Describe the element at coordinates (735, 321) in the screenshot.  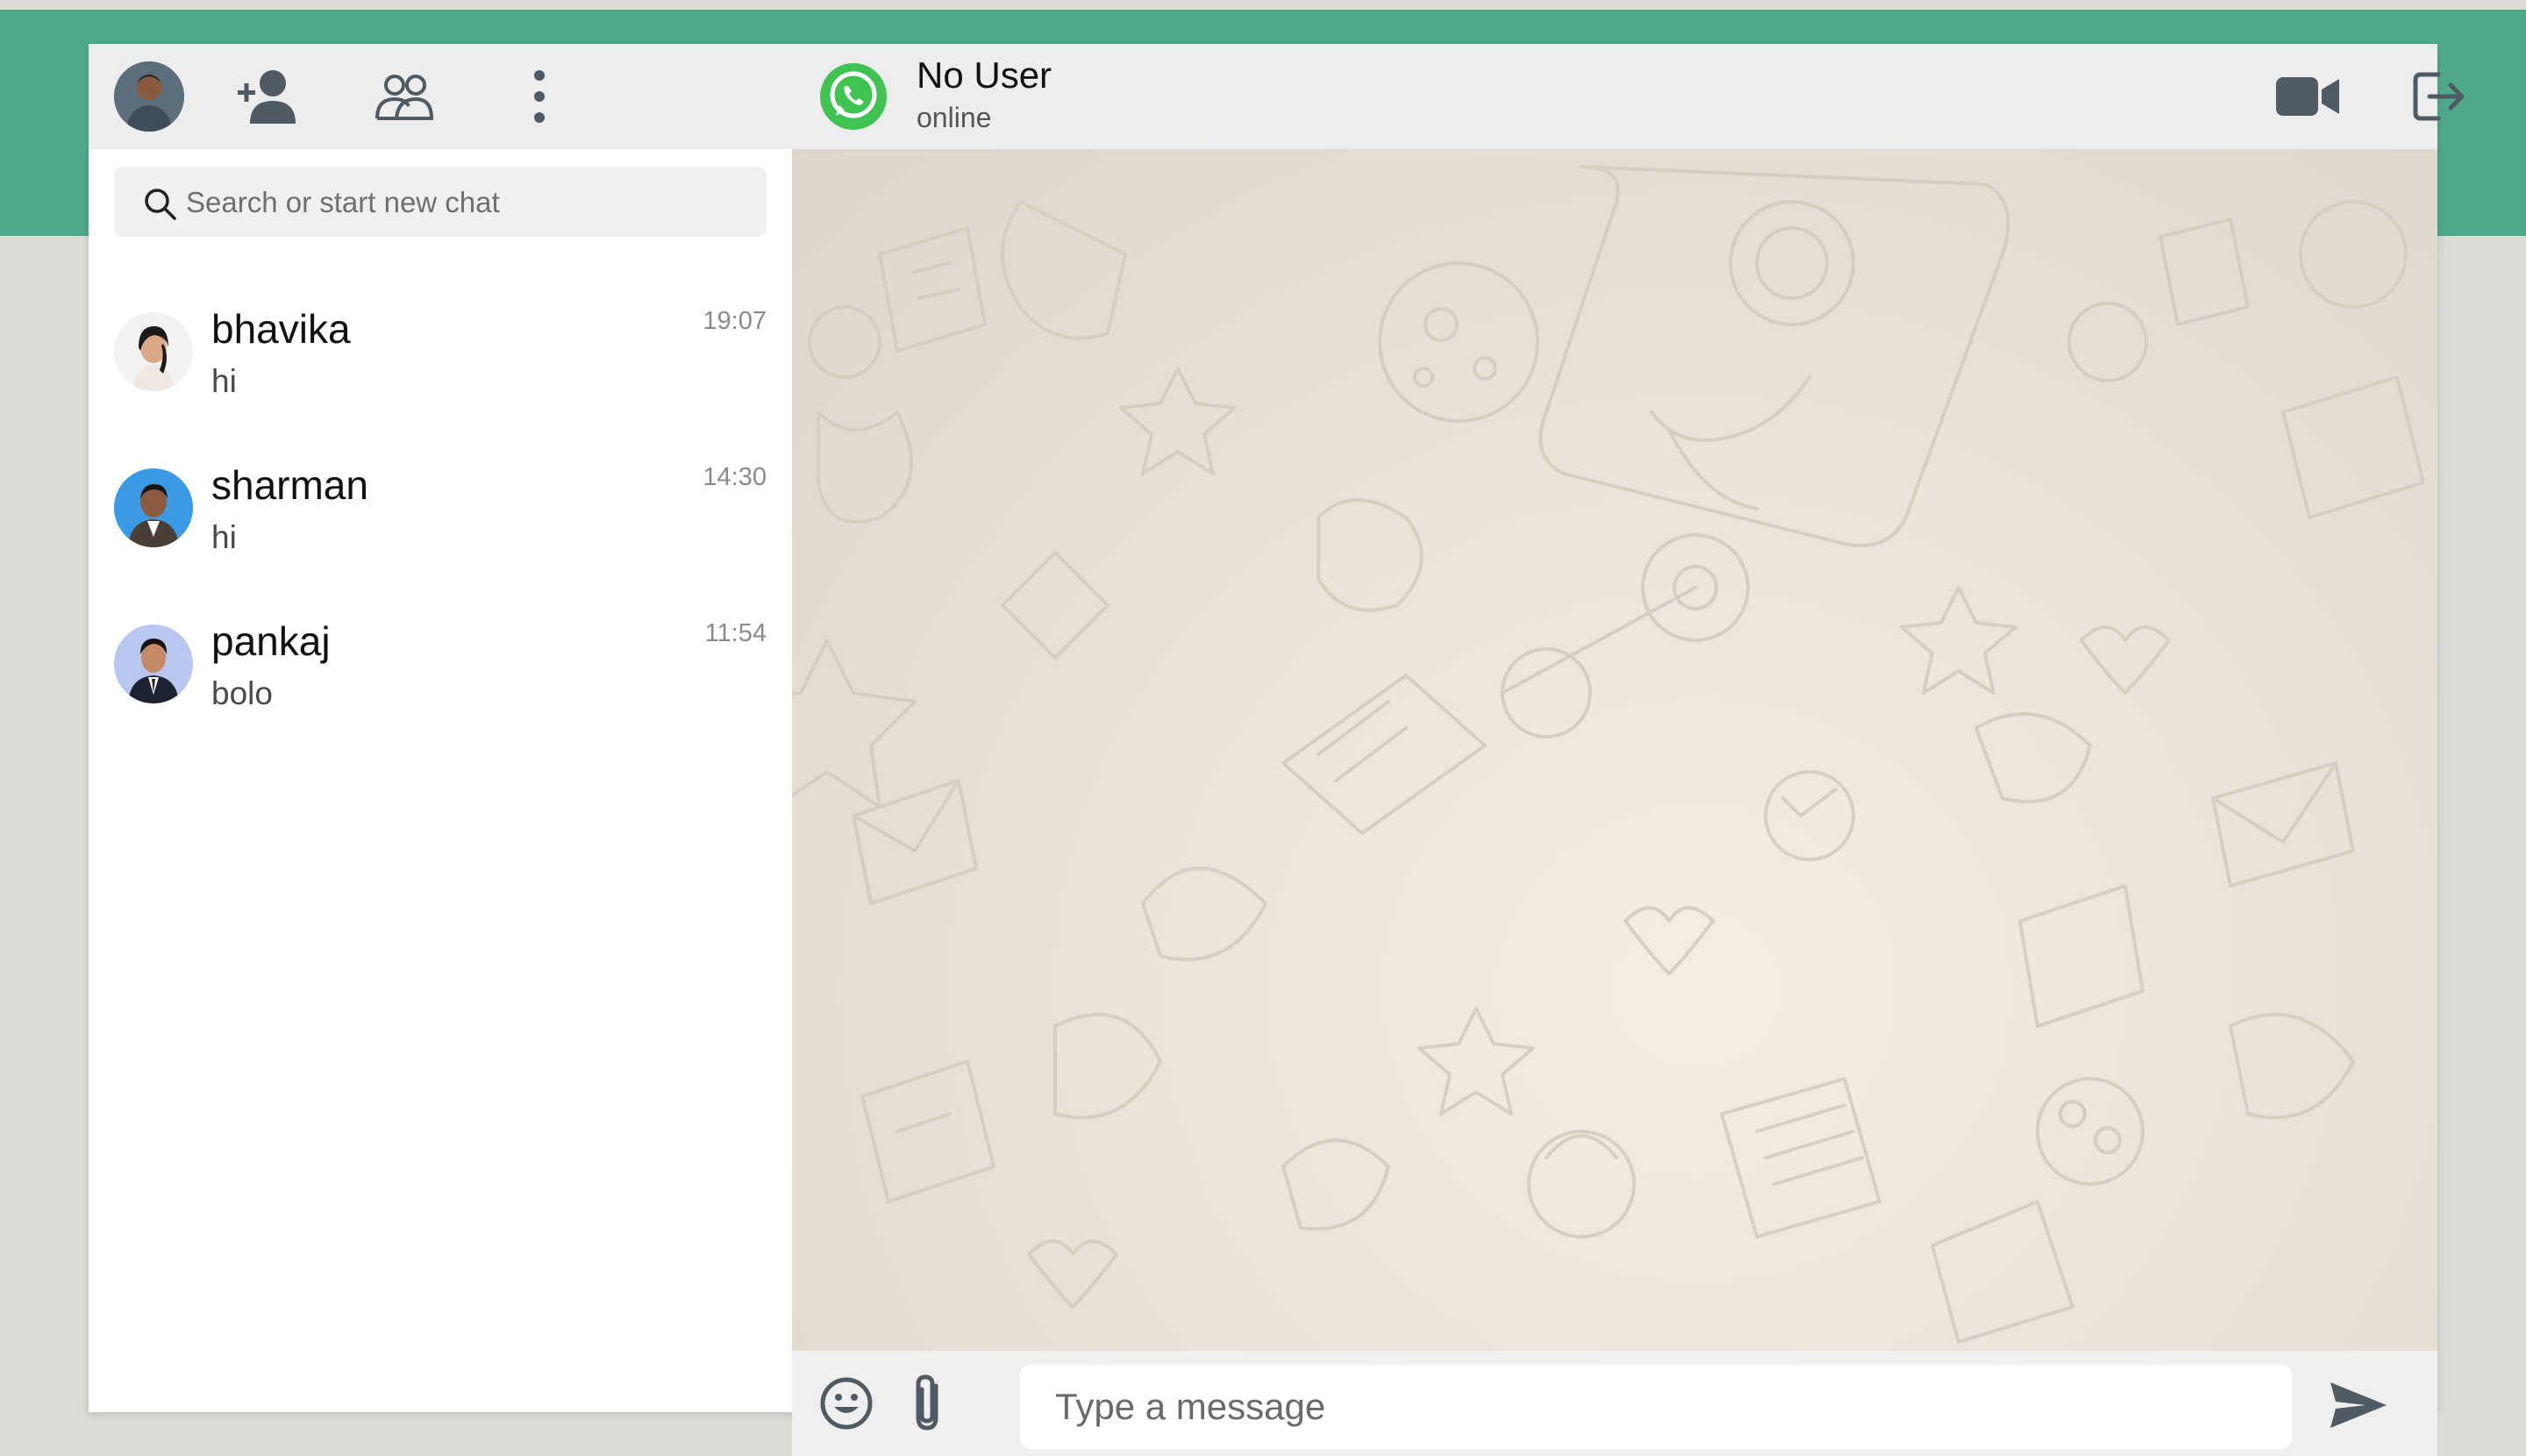
I see `chat-time: 19:07` at that location.